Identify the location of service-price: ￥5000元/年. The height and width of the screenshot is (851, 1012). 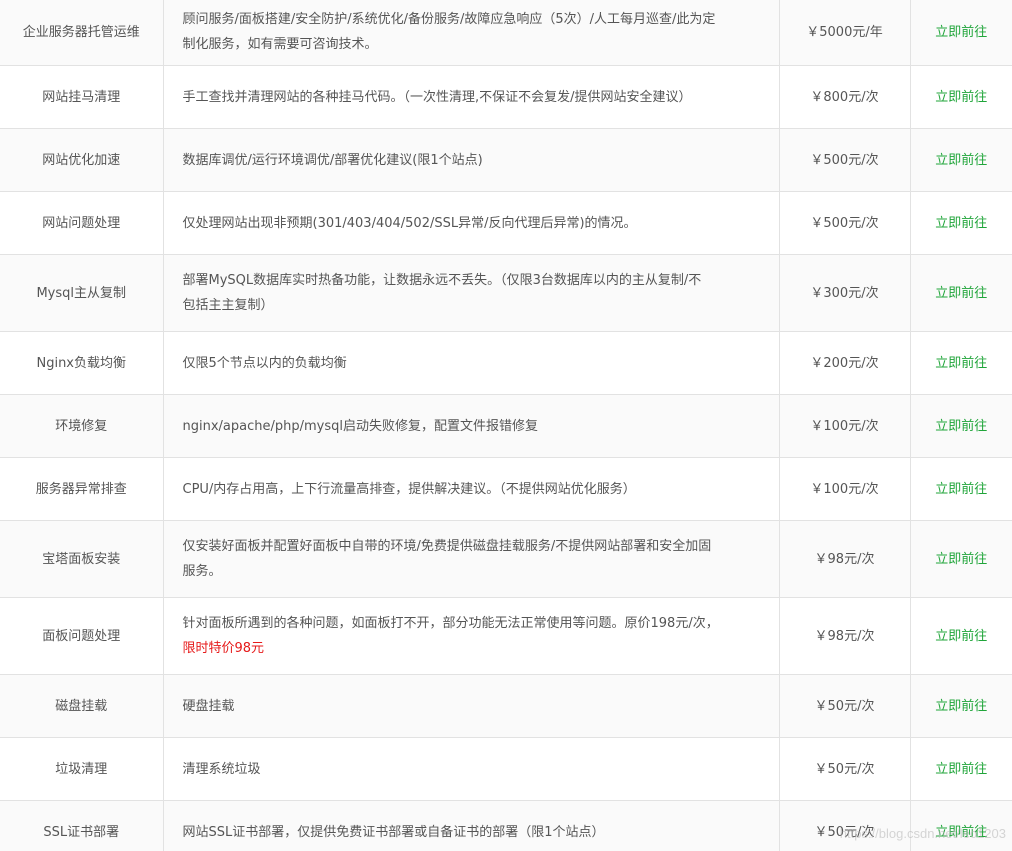
(844, 32).